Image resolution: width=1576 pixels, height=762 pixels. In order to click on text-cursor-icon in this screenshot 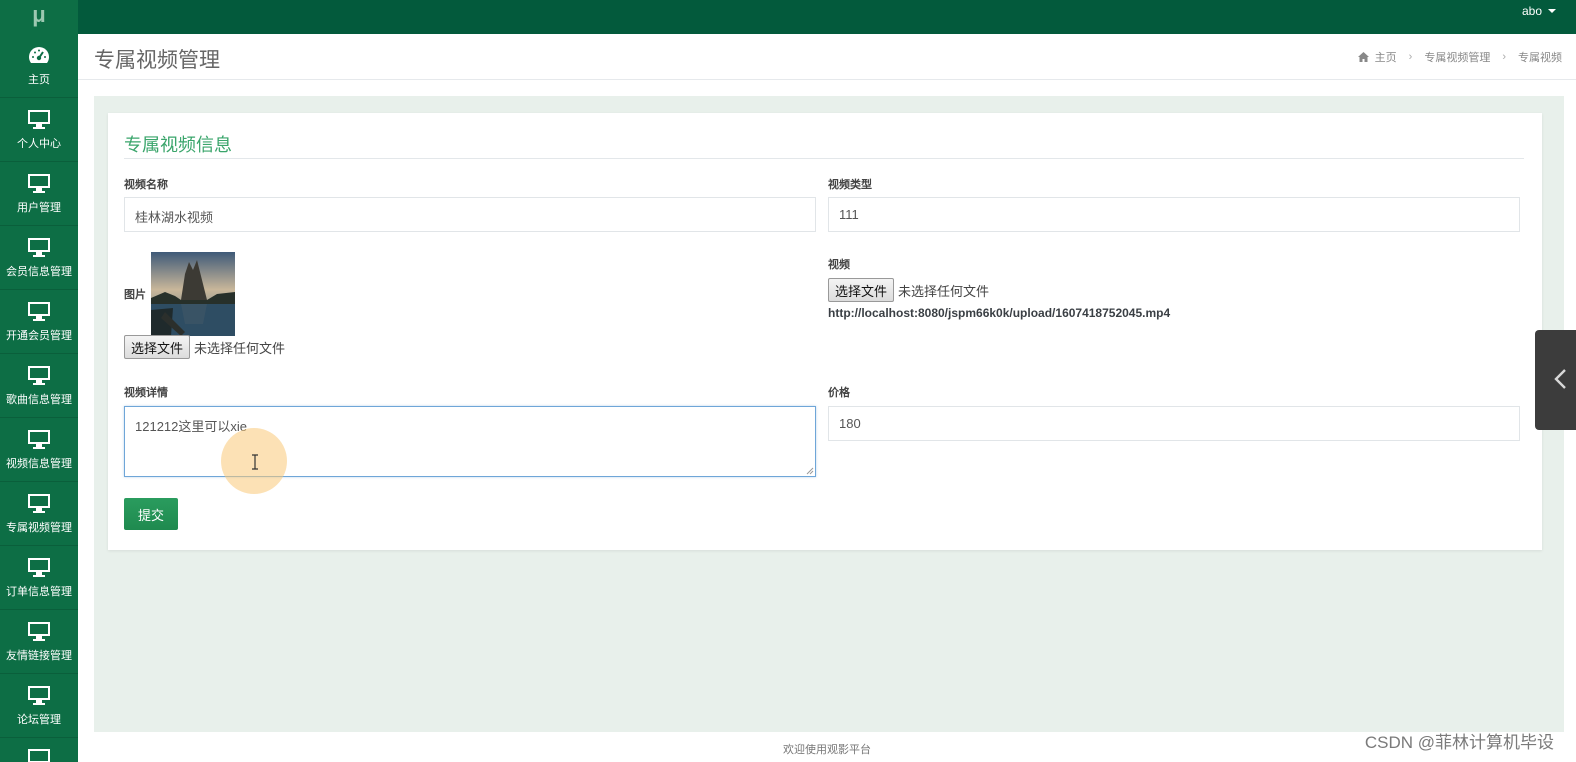, I will do `click(255, 462)`.